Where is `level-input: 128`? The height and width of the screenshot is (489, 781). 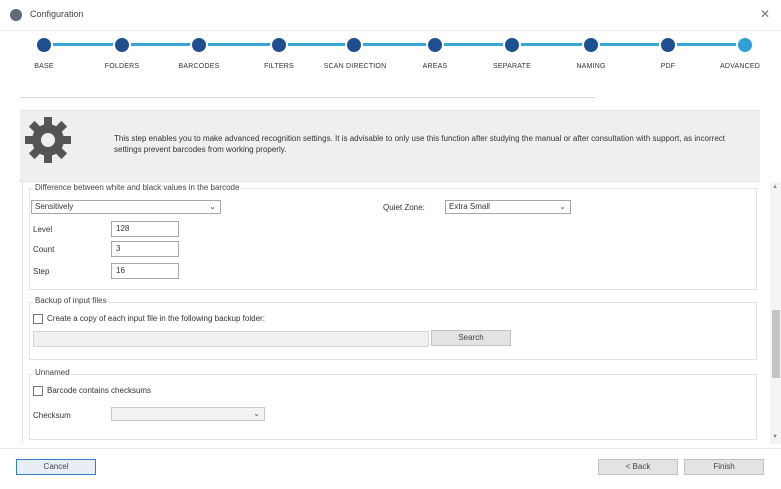
level-input: 128 is located at coordinates (145, 229).